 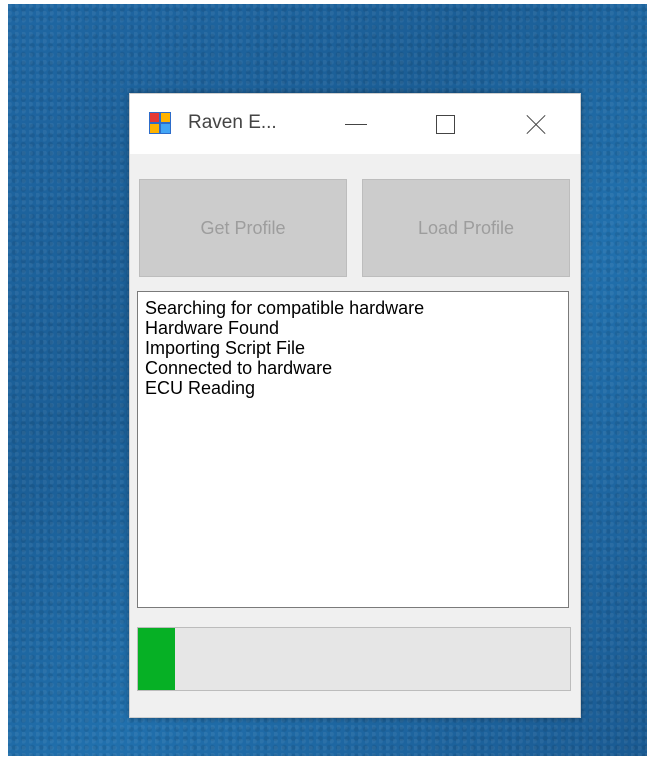 I want to click on close-button, so click(x=536, y=124).